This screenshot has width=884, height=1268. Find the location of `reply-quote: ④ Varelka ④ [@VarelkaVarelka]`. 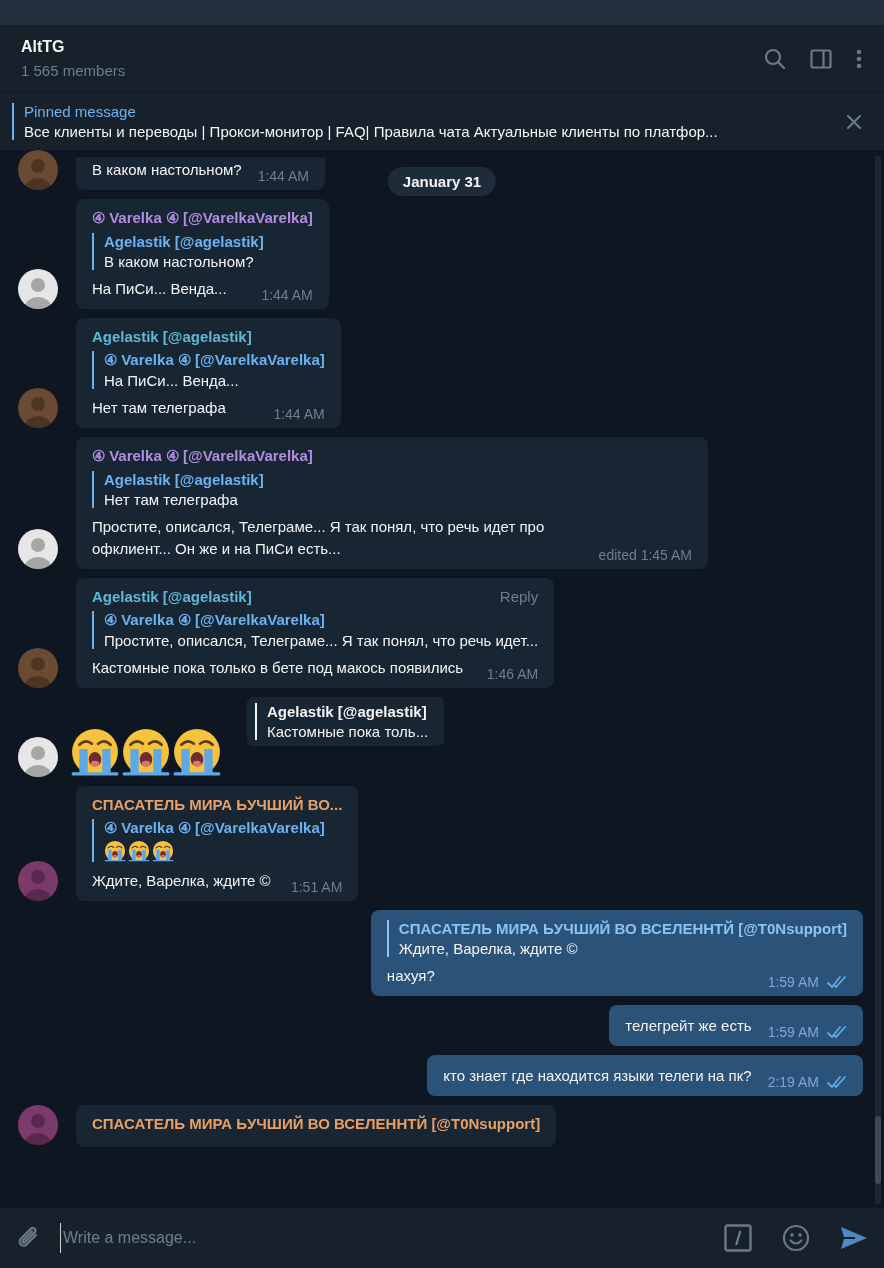

reply-quote: ④ Varelka ④ [@VarelkaVarelka] is located at coordinates (217, 840).